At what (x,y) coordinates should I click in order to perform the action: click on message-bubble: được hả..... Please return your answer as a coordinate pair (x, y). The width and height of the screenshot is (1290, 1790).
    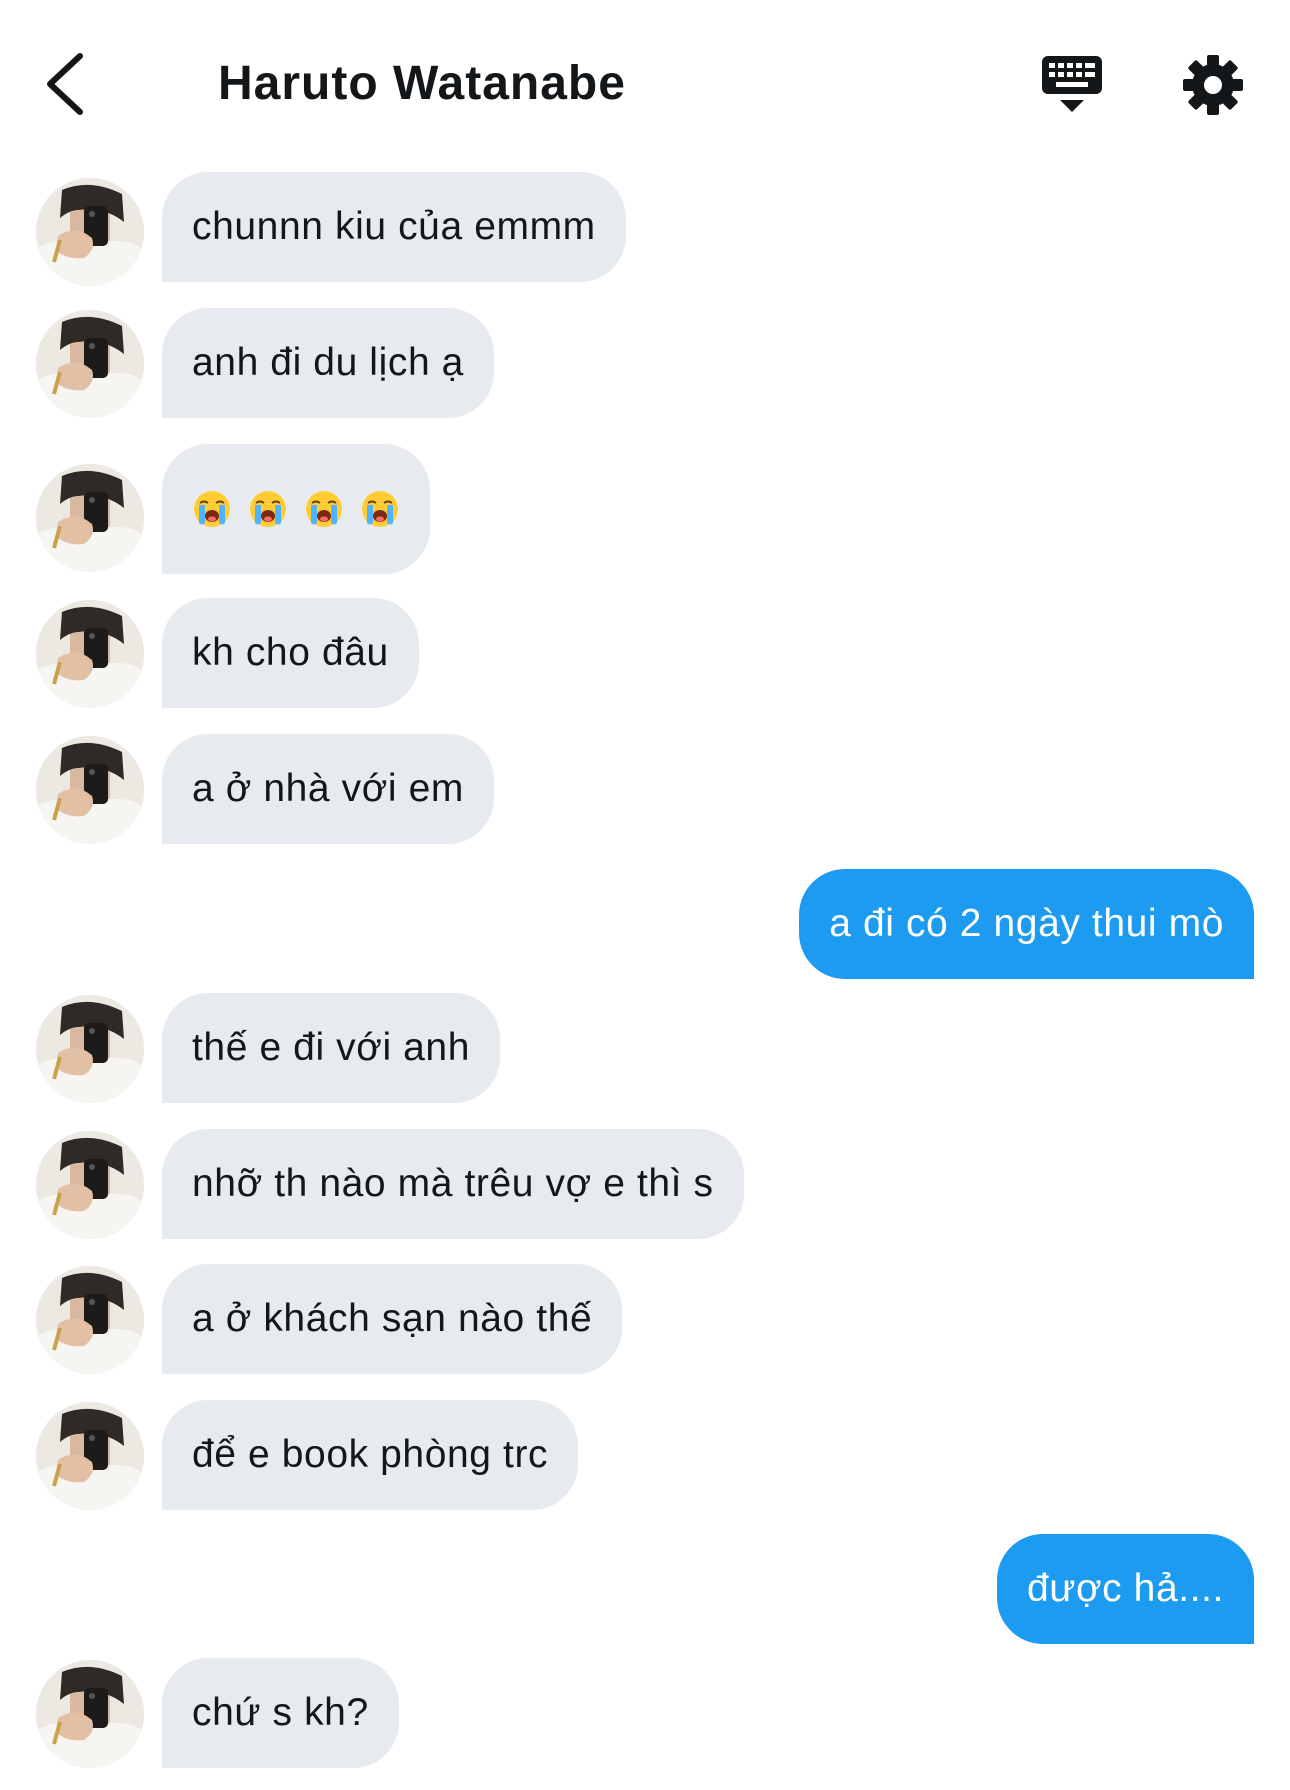
    Looking at the image, I should click on (1125, 1589).